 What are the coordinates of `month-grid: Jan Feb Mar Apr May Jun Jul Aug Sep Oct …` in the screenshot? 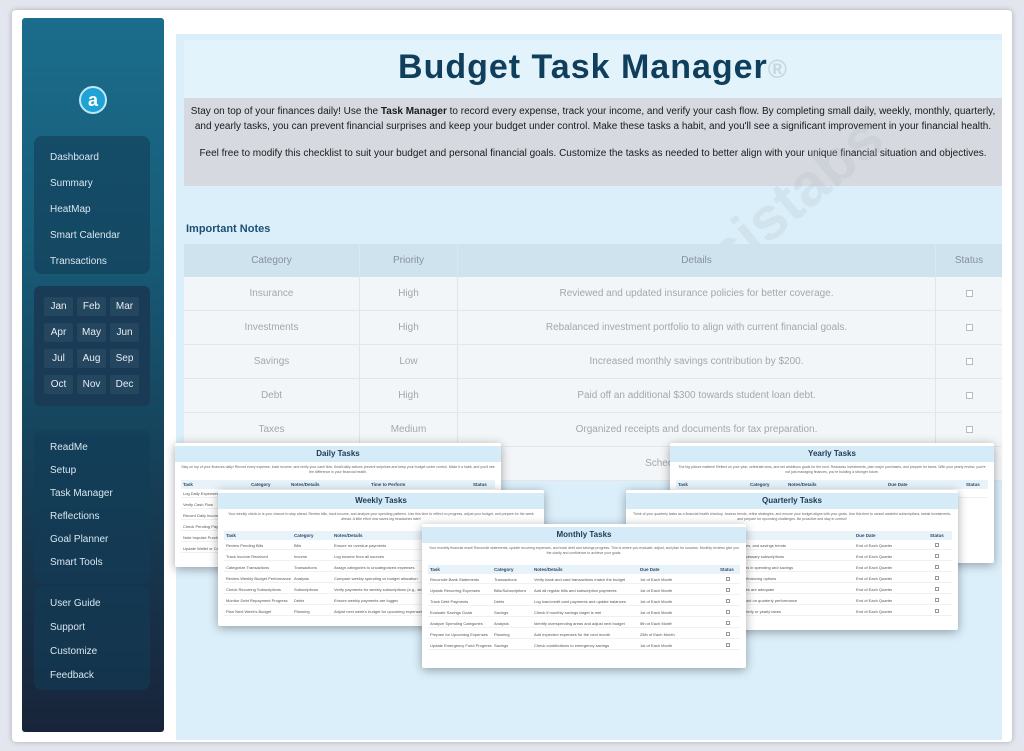 It's located at (92, 346).